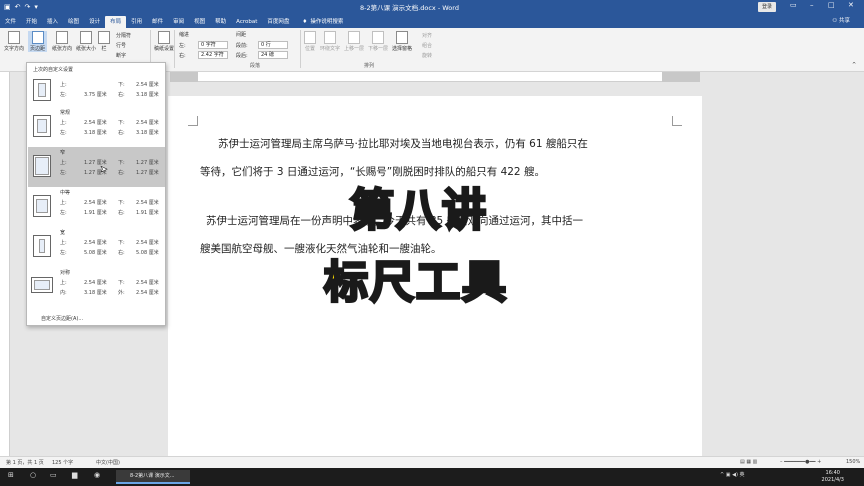 This screenshot has height=486, width=864. I want to click on orientation-icon, so click(62, 37).